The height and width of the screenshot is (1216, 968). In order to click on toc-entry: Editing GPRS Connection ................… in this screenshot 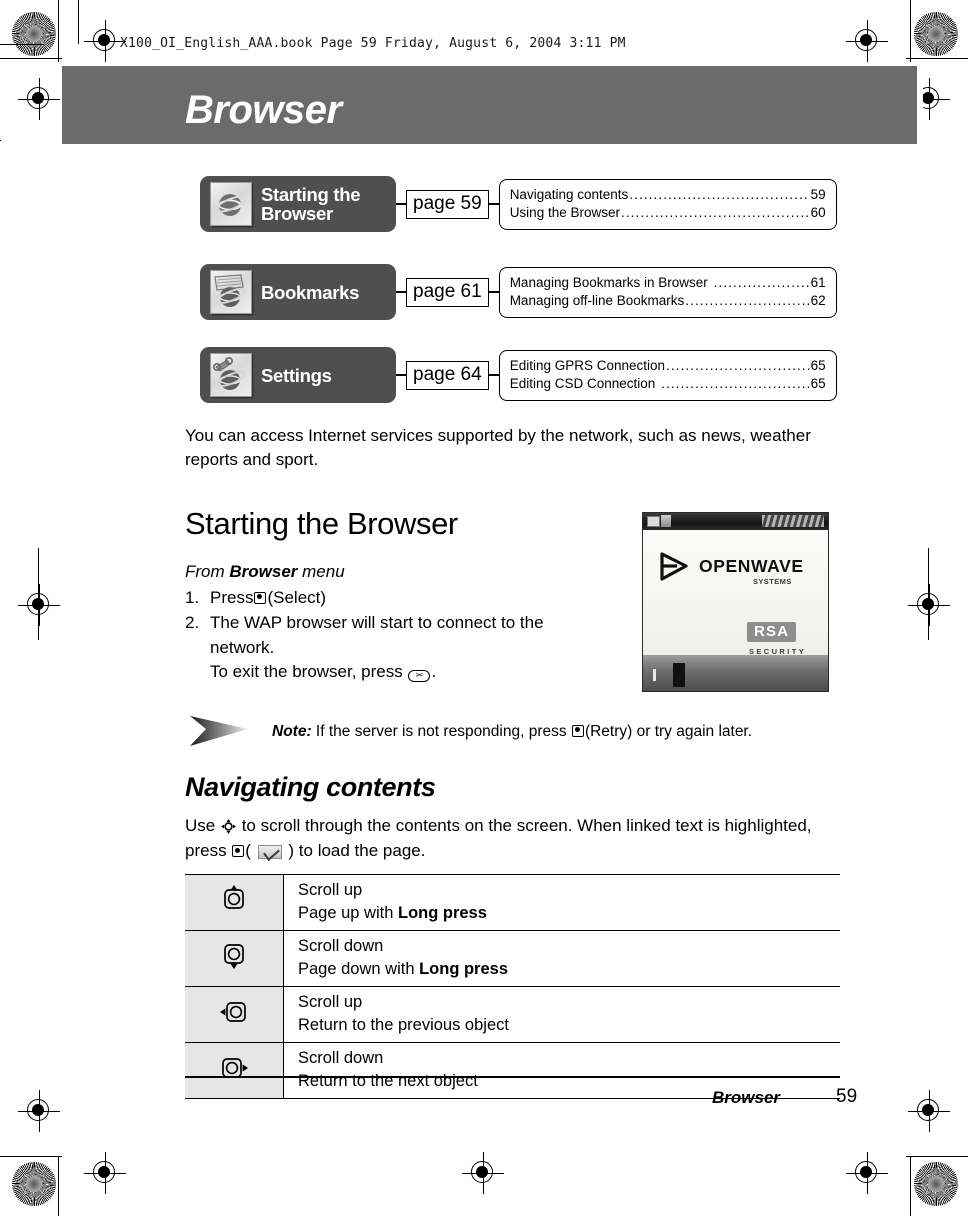, I will do `click(668, 366)`.